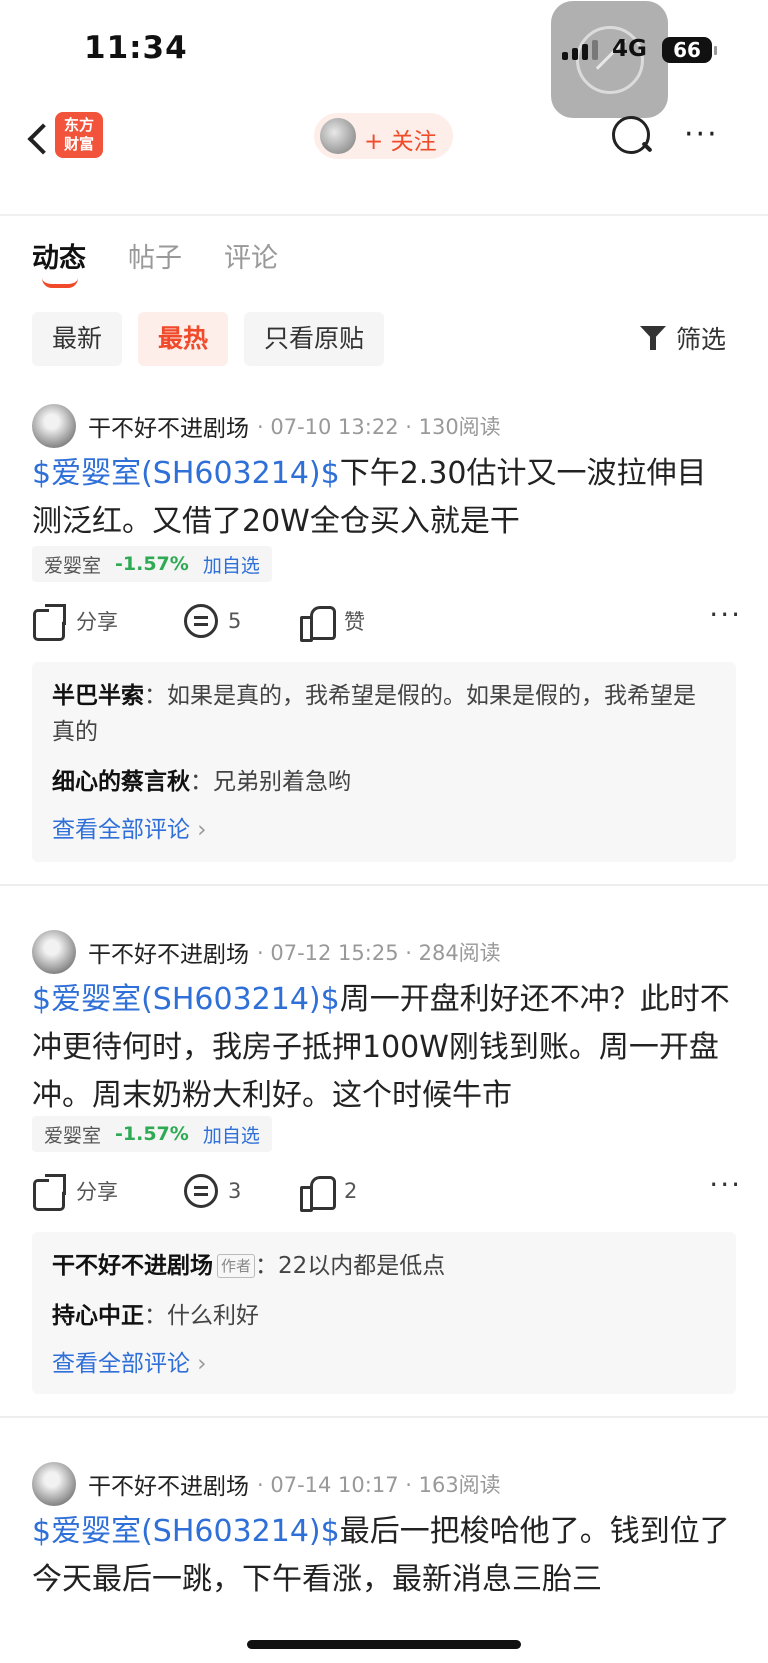  I want to click on like-button: 赞, so click(332, 623).